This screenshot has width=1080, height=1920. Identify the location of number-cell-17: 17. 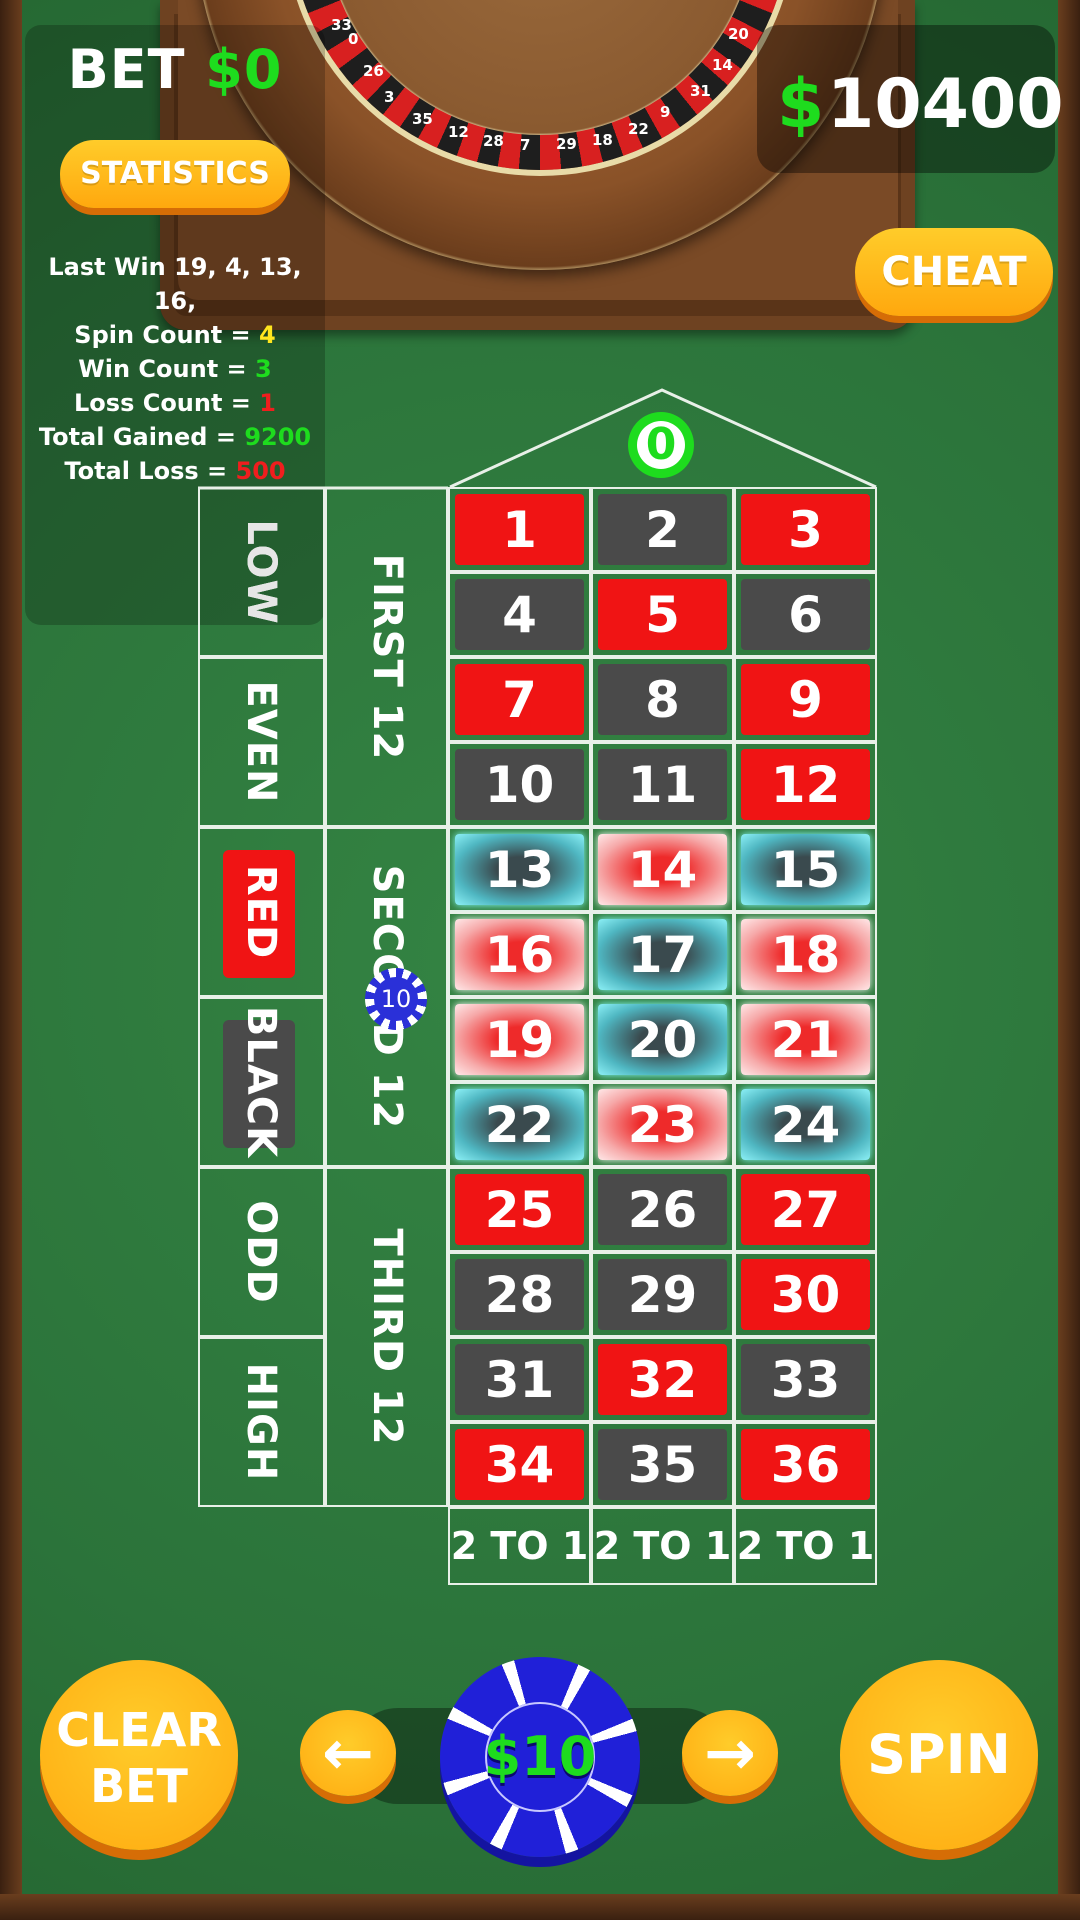
(662, 954).